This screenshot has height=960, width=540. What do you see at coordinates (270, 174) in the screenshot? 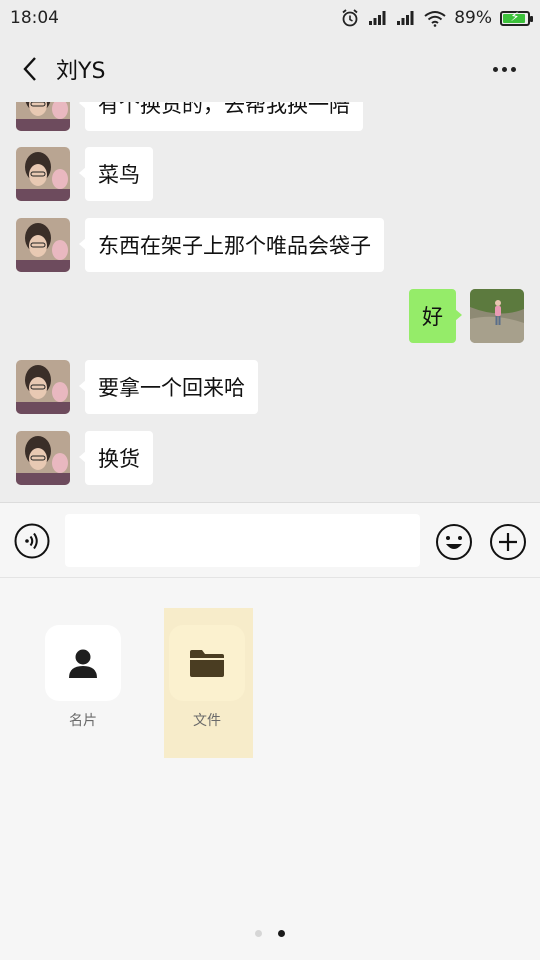
I see `message-row: 菜鸟` at bounding box center [270, 174].